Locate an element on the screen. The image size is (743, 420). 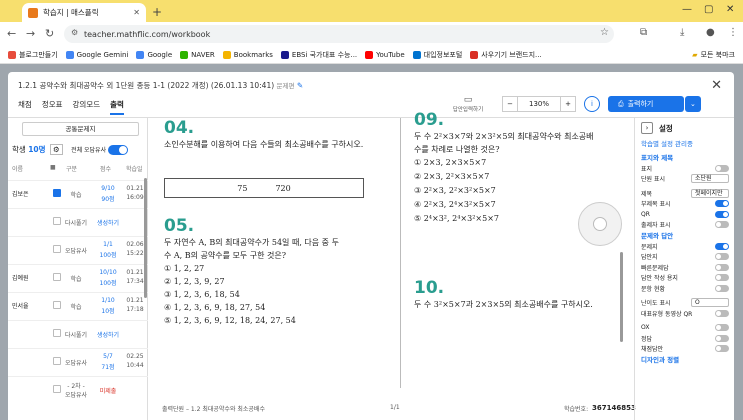
setting-label: 채점답안 is located at coordinates (652, 349).